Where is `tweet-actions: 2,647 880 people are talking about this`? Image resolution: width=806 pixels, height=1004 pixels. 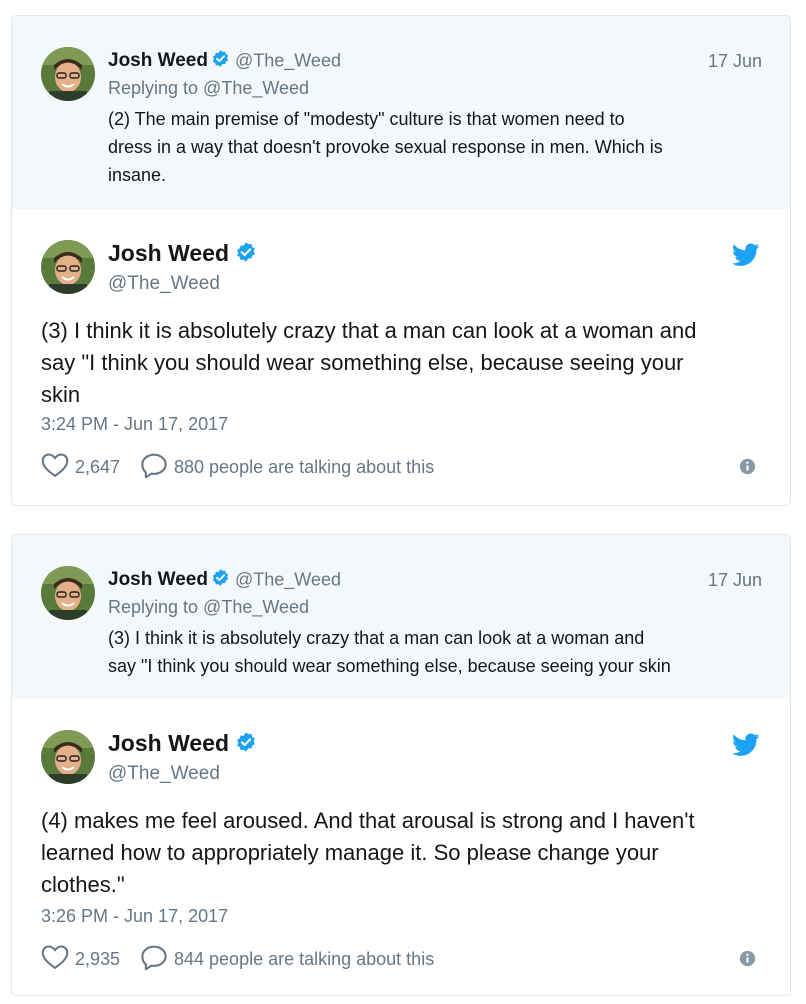
tweet-actions: 2,647 880 people are talking about this is located at coordinates (400, 467).